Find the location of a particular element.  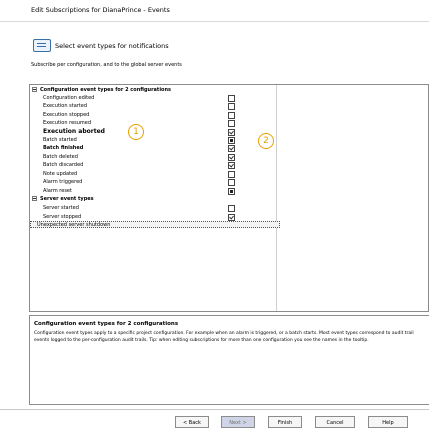

cancel-button: Cancel is located at coordinates (335, 422).